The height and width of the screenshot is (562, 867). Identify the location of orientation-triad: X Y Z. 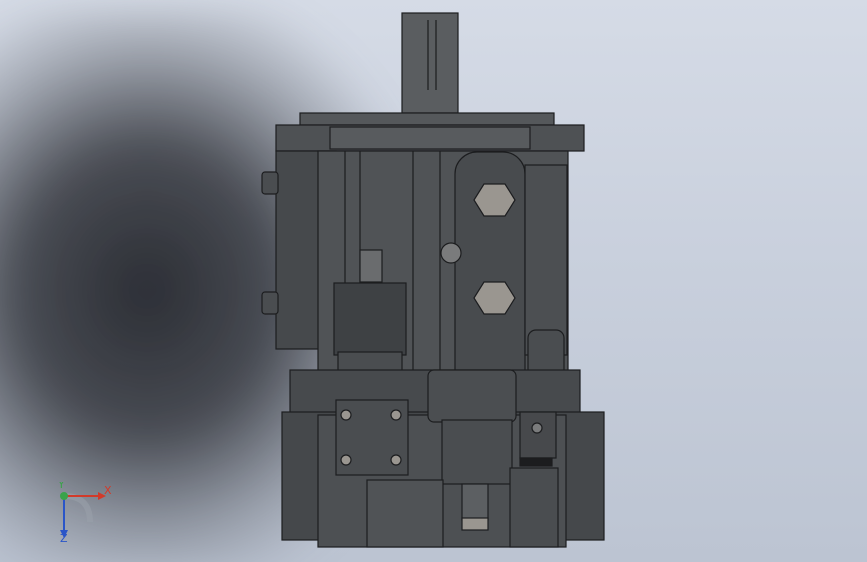
(84, 512).